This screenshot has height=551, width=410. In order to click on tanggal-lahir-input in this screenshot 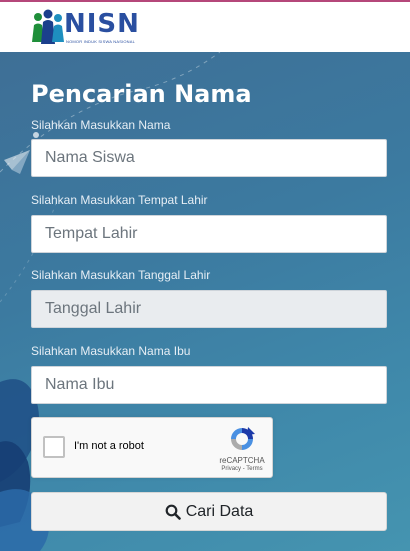, I will do `click(209, 309)`.